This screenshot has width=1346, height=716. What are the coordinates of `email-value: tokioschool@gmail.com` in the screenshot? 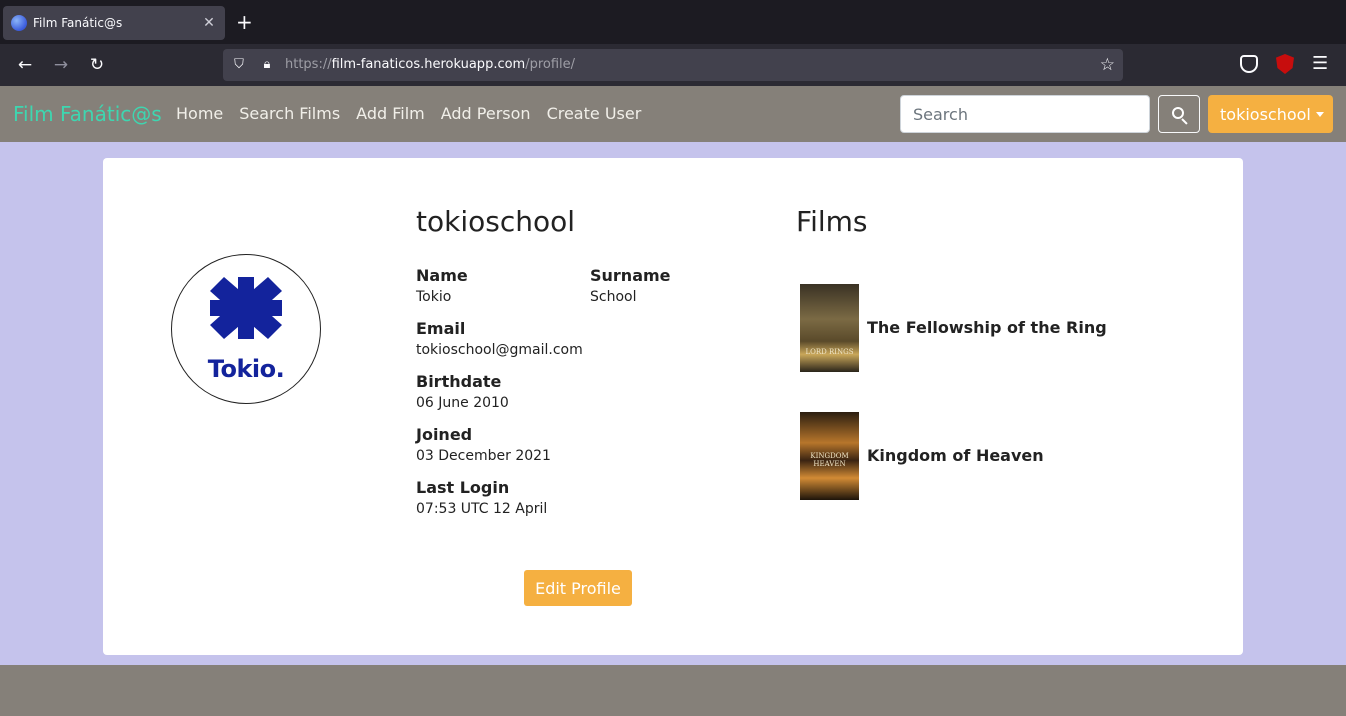 It's located at (499, 350).